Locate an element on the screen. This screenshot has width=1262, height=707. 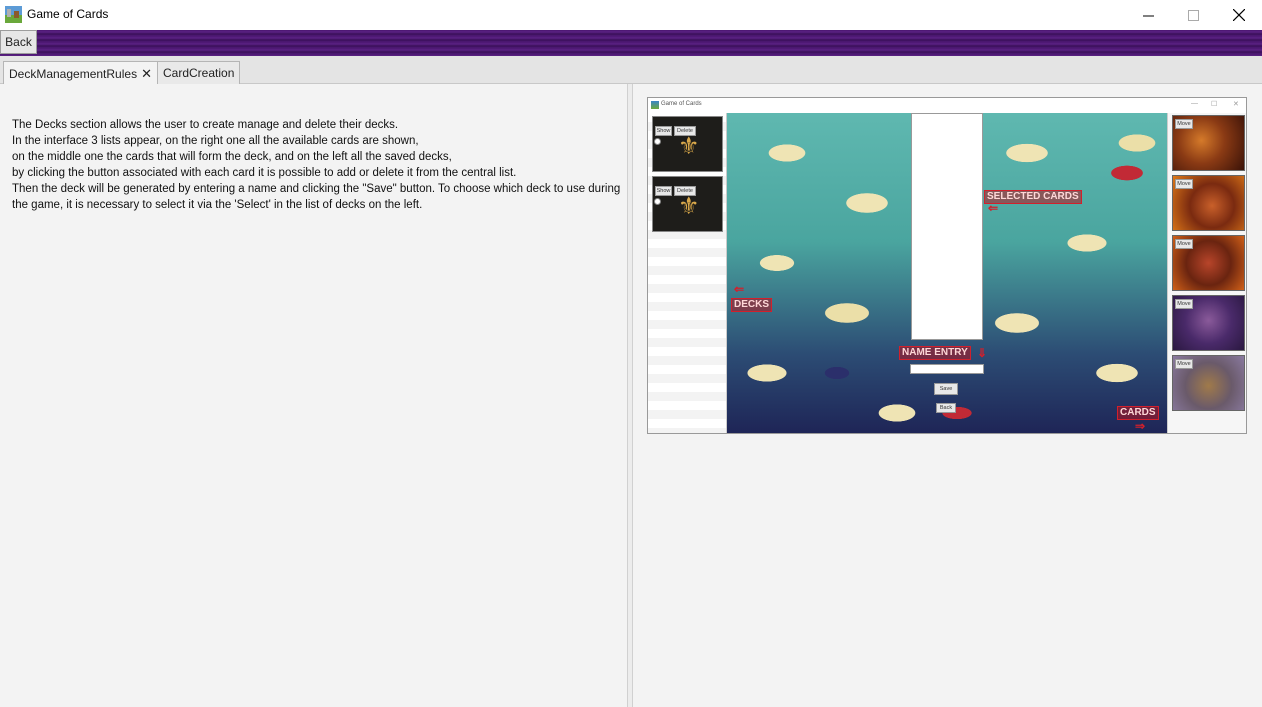
decks-arrow-icon: ⇐ is located at coordinates (739, 289).